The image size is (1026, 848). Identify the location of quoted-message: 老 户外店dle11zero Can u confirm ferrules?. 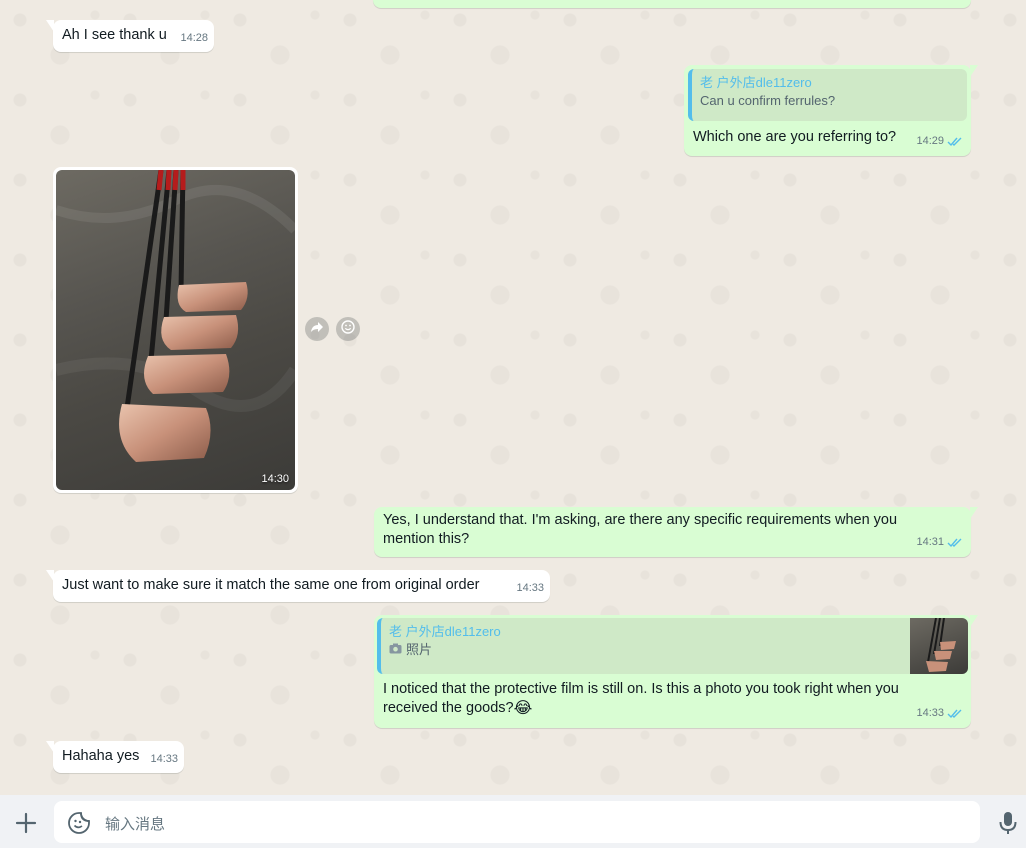
(827, 95).